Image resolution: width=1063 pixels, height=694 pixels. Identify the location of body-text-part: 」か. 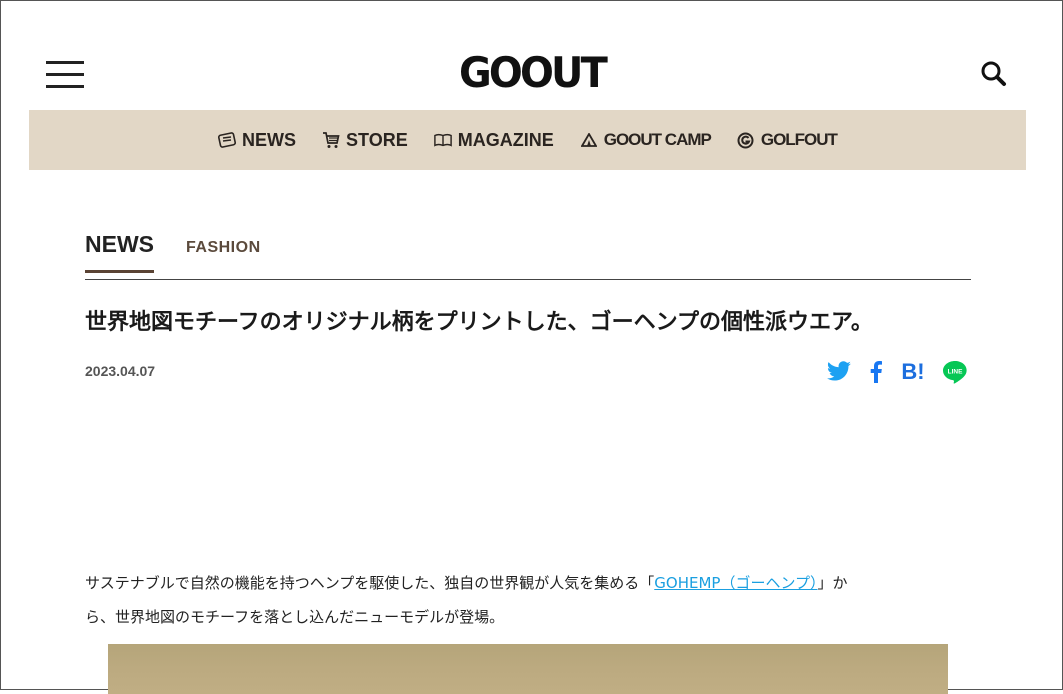
(832, 583).